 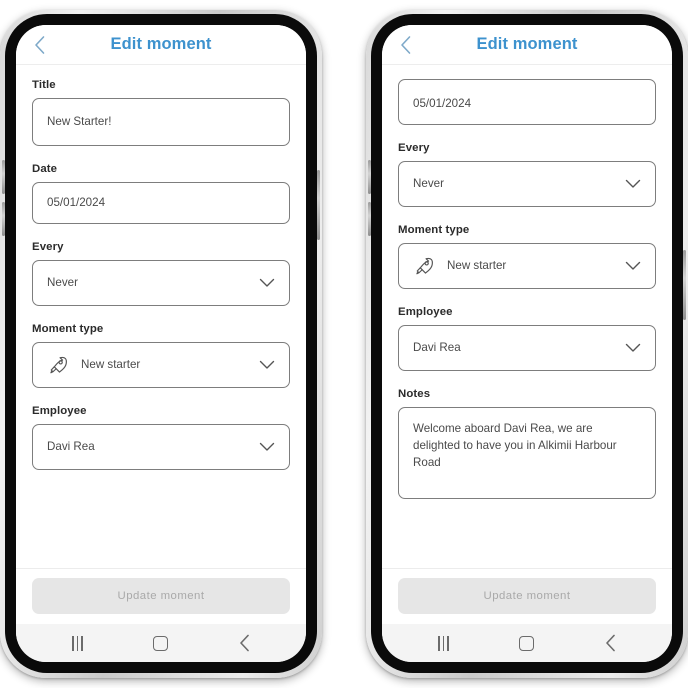 I want to click on label-title: Title, so click(x=44, y=85).